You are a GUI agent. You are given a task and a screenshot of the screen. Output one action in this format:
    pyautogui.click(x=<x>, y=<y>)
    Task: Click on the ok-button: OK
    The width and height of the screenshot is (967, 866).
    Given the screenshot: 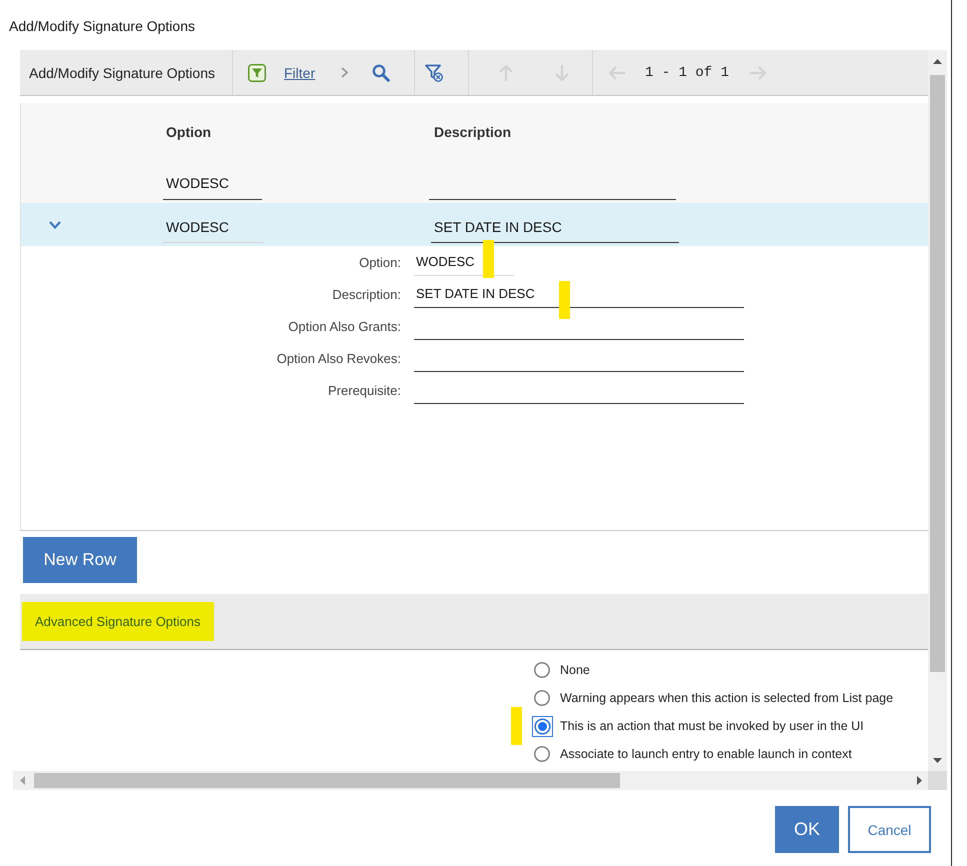 What is the action you would take?
    pyautogui.click(x=807, y=829)
    